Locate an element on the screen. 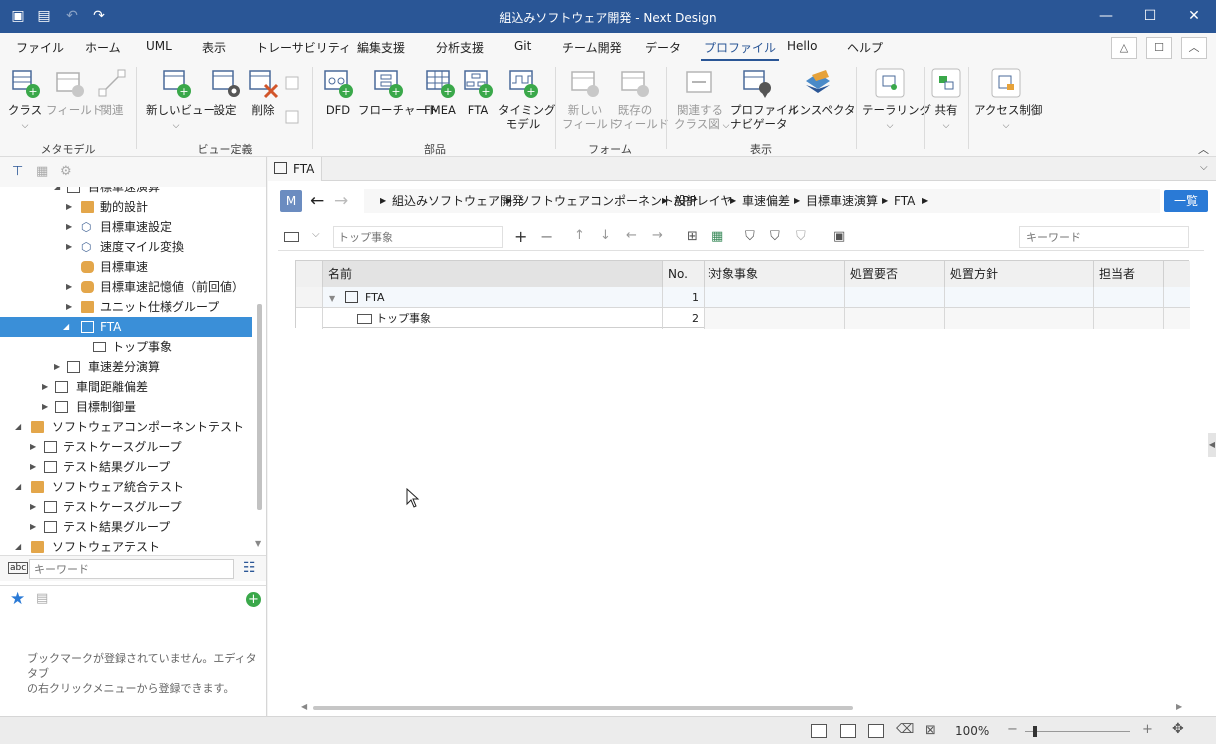 This screenshot has height=744, width=1216. column-header-action-needed: 処置要否 is located at coordinates (895, 274).